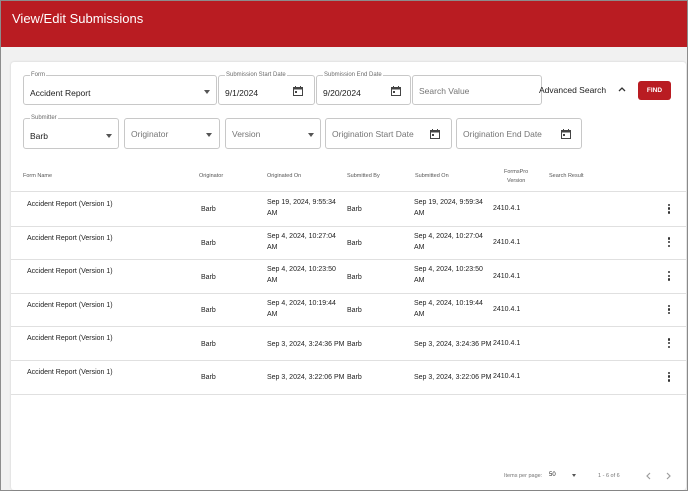 The image size is (688, 491). I want to click on originated-on-cell: Sep 4, 2024, 10:23:50, so click(301, 270).